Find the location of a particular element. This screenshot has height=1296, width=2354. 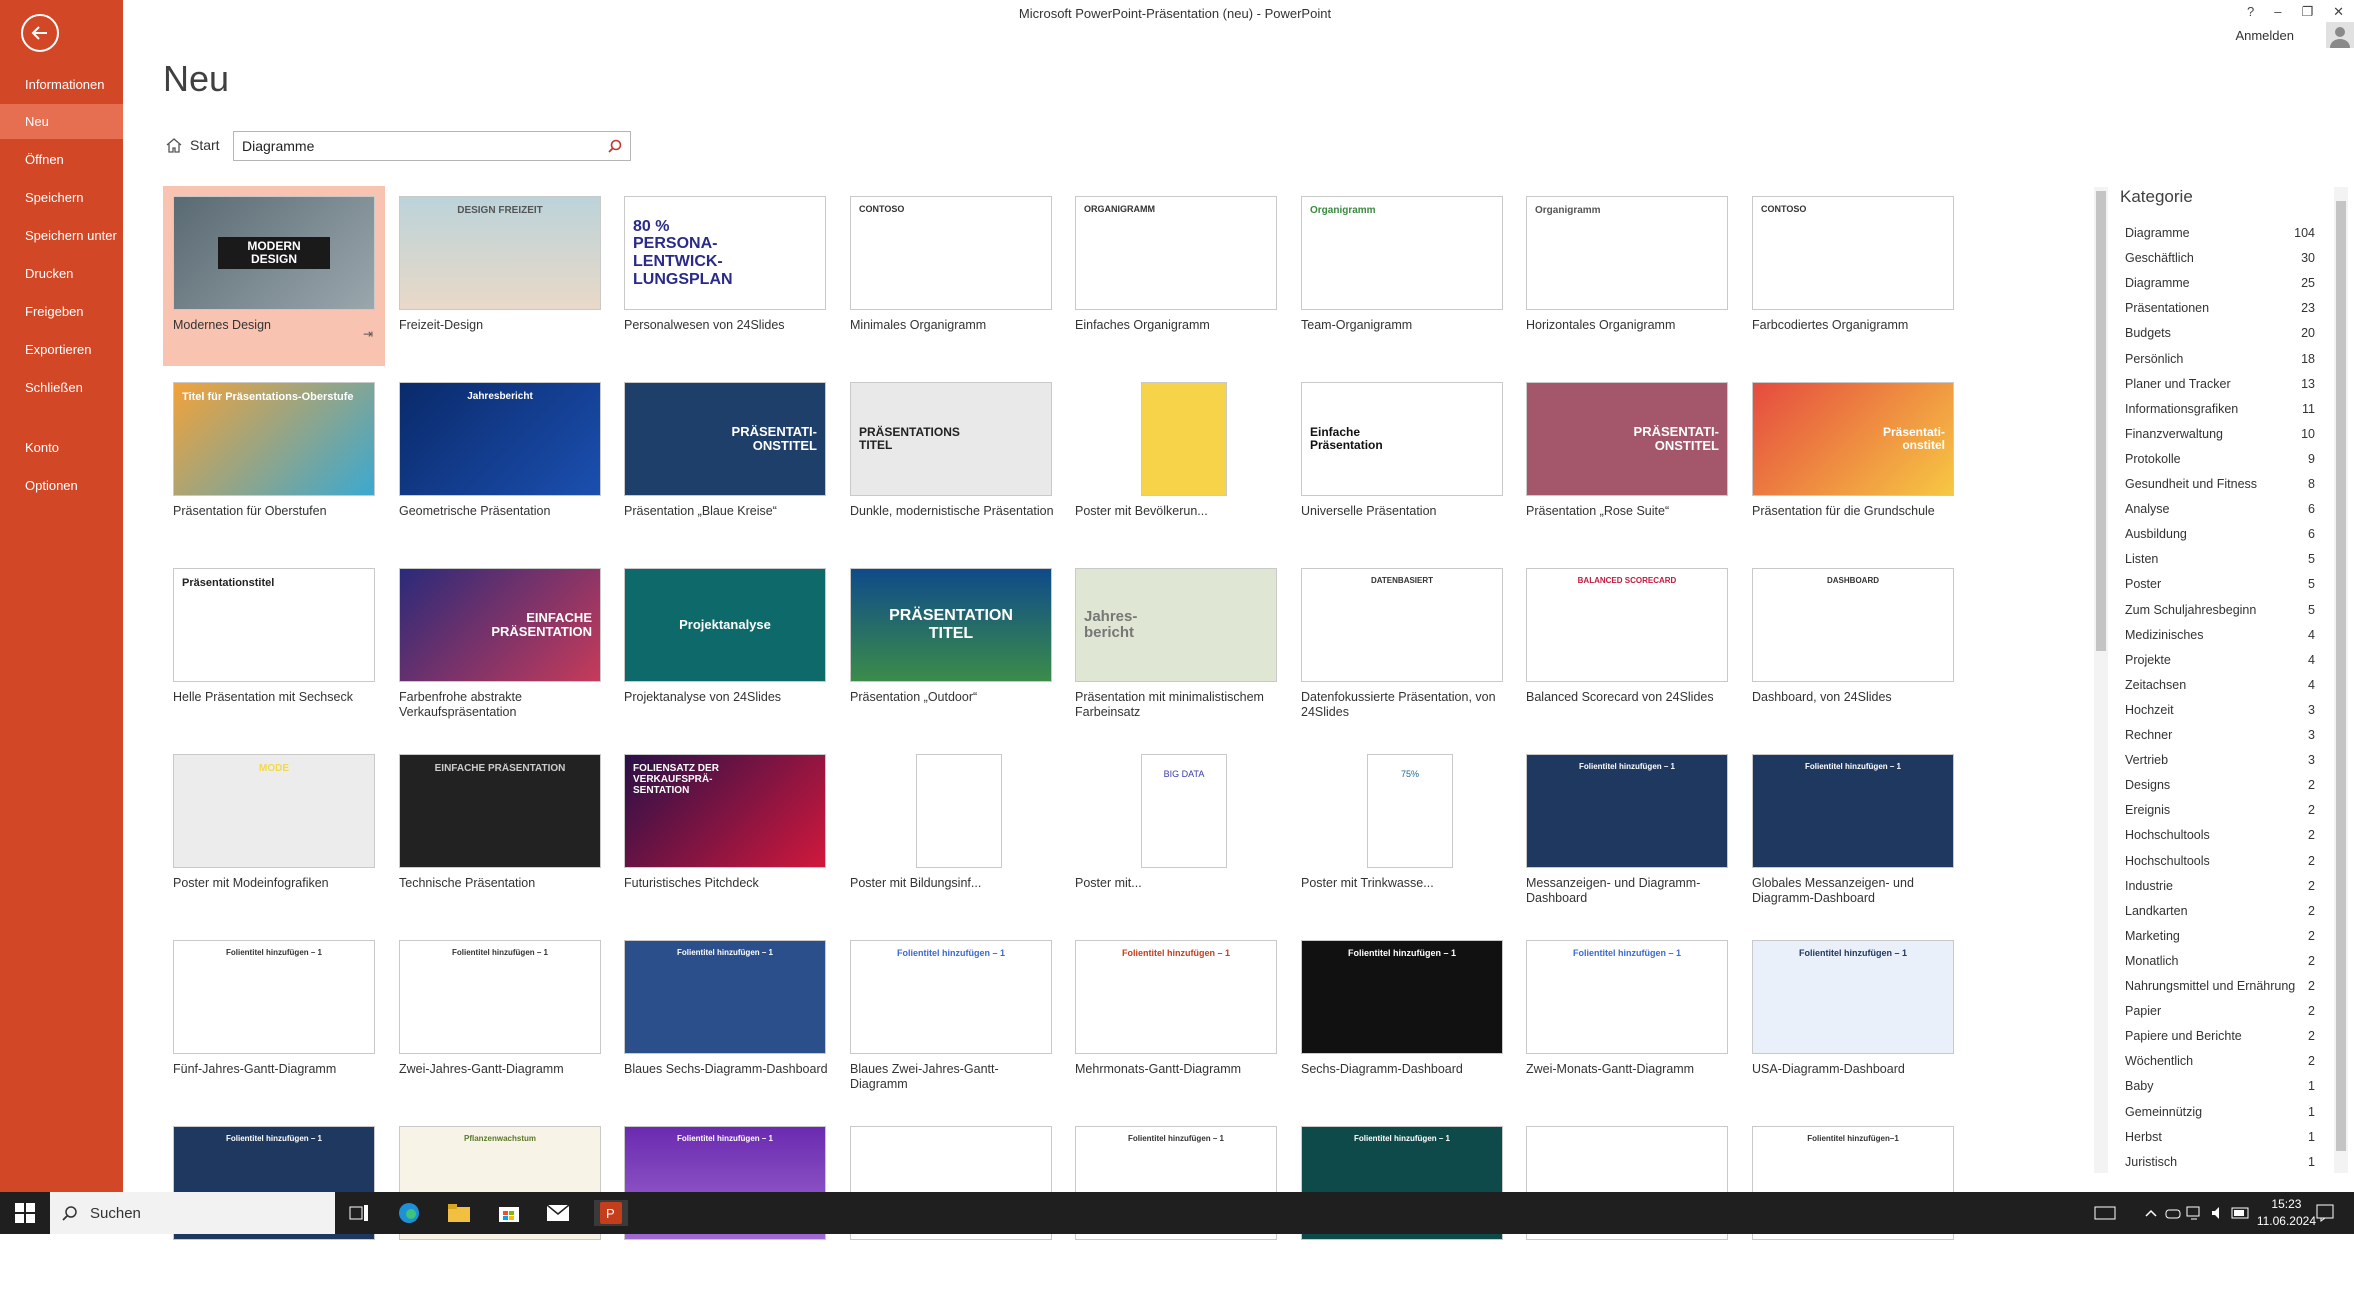

template-tile: CONTOSO Minimales Organigramm is located at coordinates (951, 276).